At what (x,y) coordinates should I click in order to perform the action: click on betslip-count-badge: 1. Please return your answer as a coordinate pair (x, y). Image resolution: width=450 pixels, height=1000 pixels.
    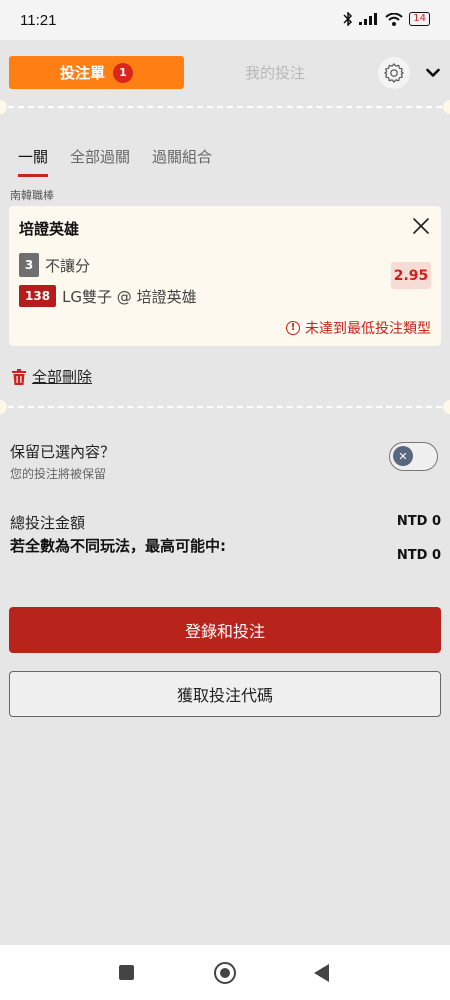
    Looking at the image, I should click on (123, 72).